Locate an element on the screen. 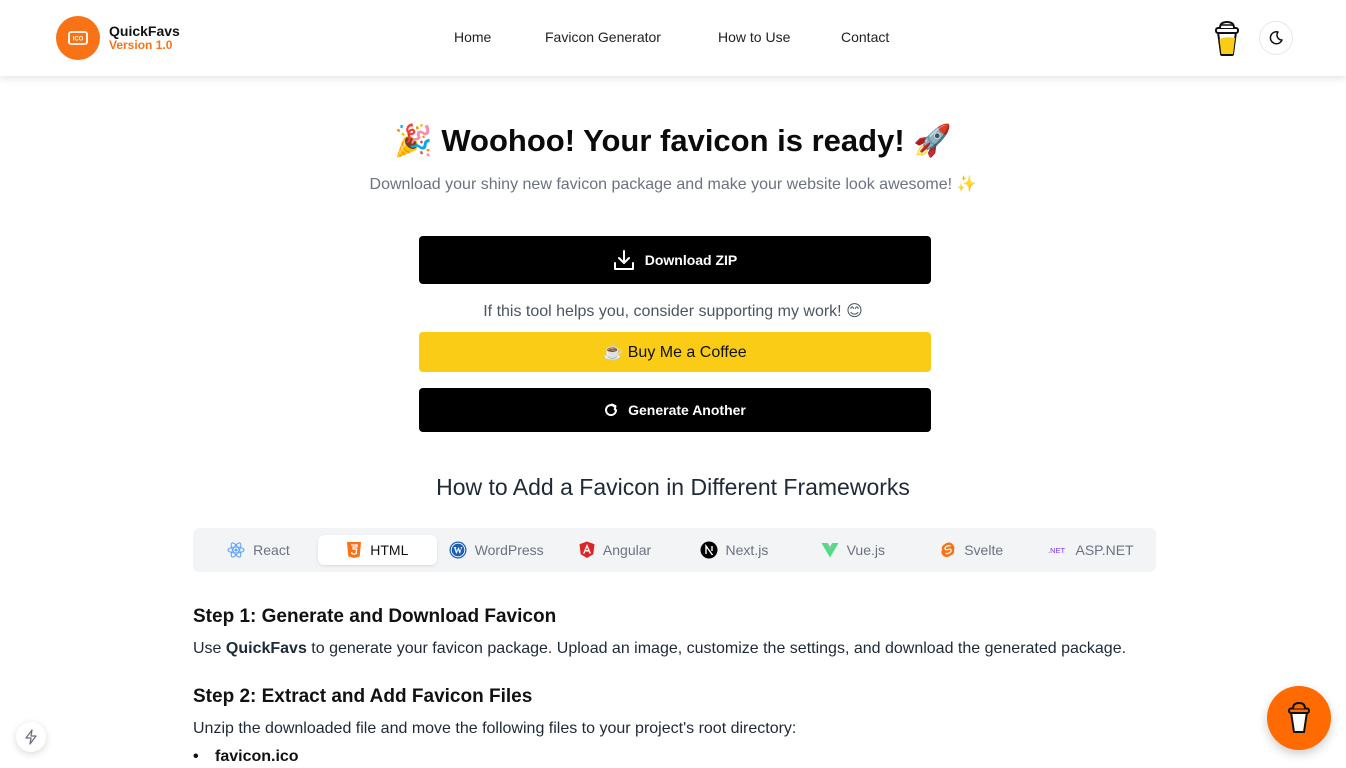 The image size is (1346, 768). refresh-icon is located at coordinates (611, 410).